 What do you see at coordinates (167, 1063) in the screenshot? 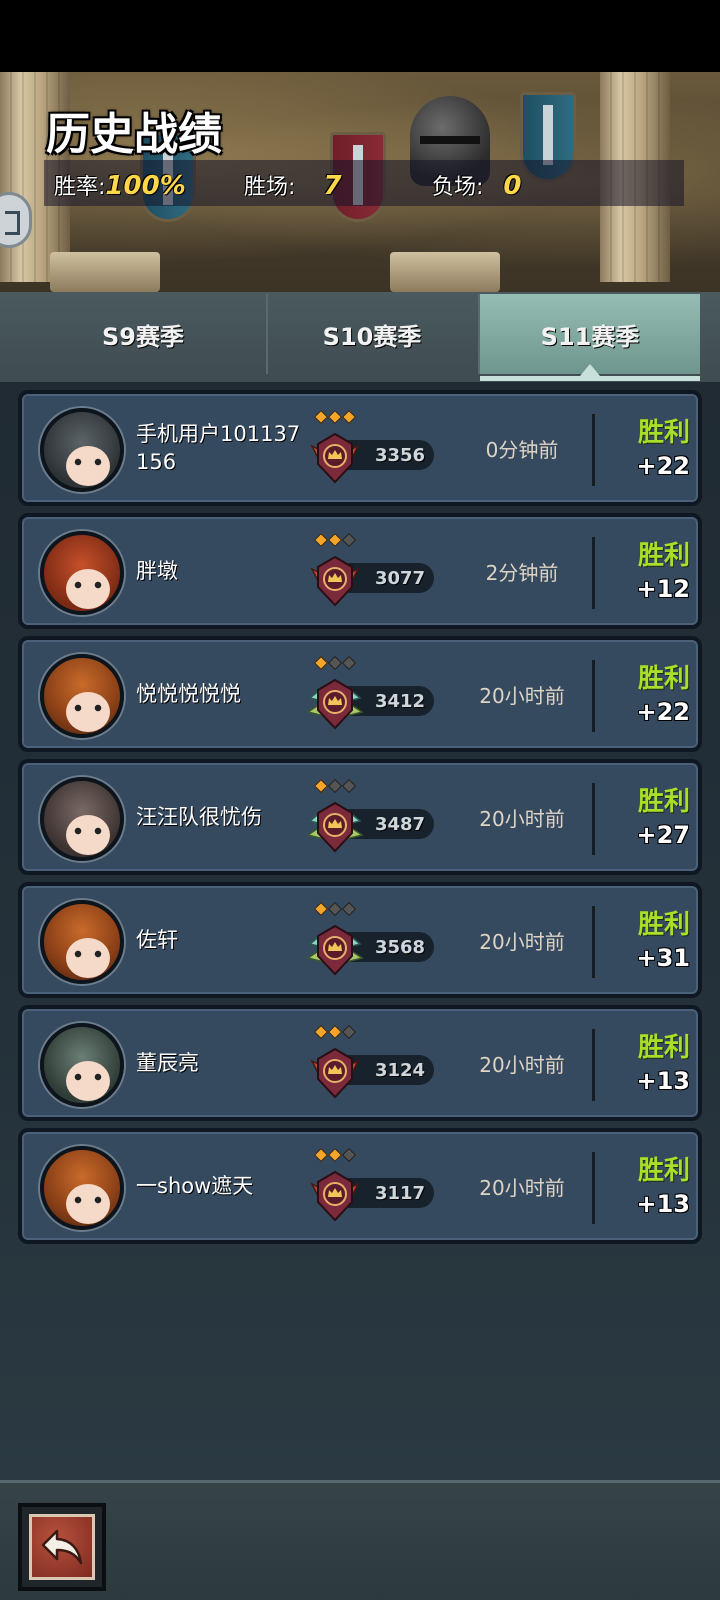
I see `player-name: 董辰亮` at bounding box center [167, 1063].